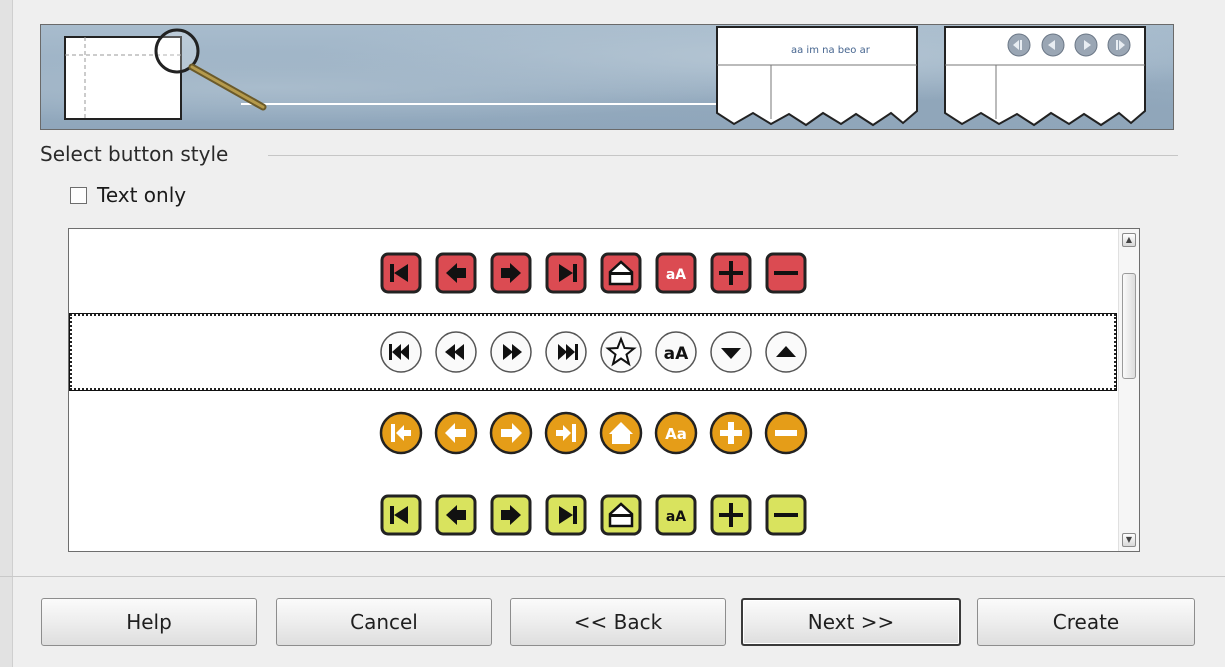  I want to click on back-button: << Back, so click(618, 622).